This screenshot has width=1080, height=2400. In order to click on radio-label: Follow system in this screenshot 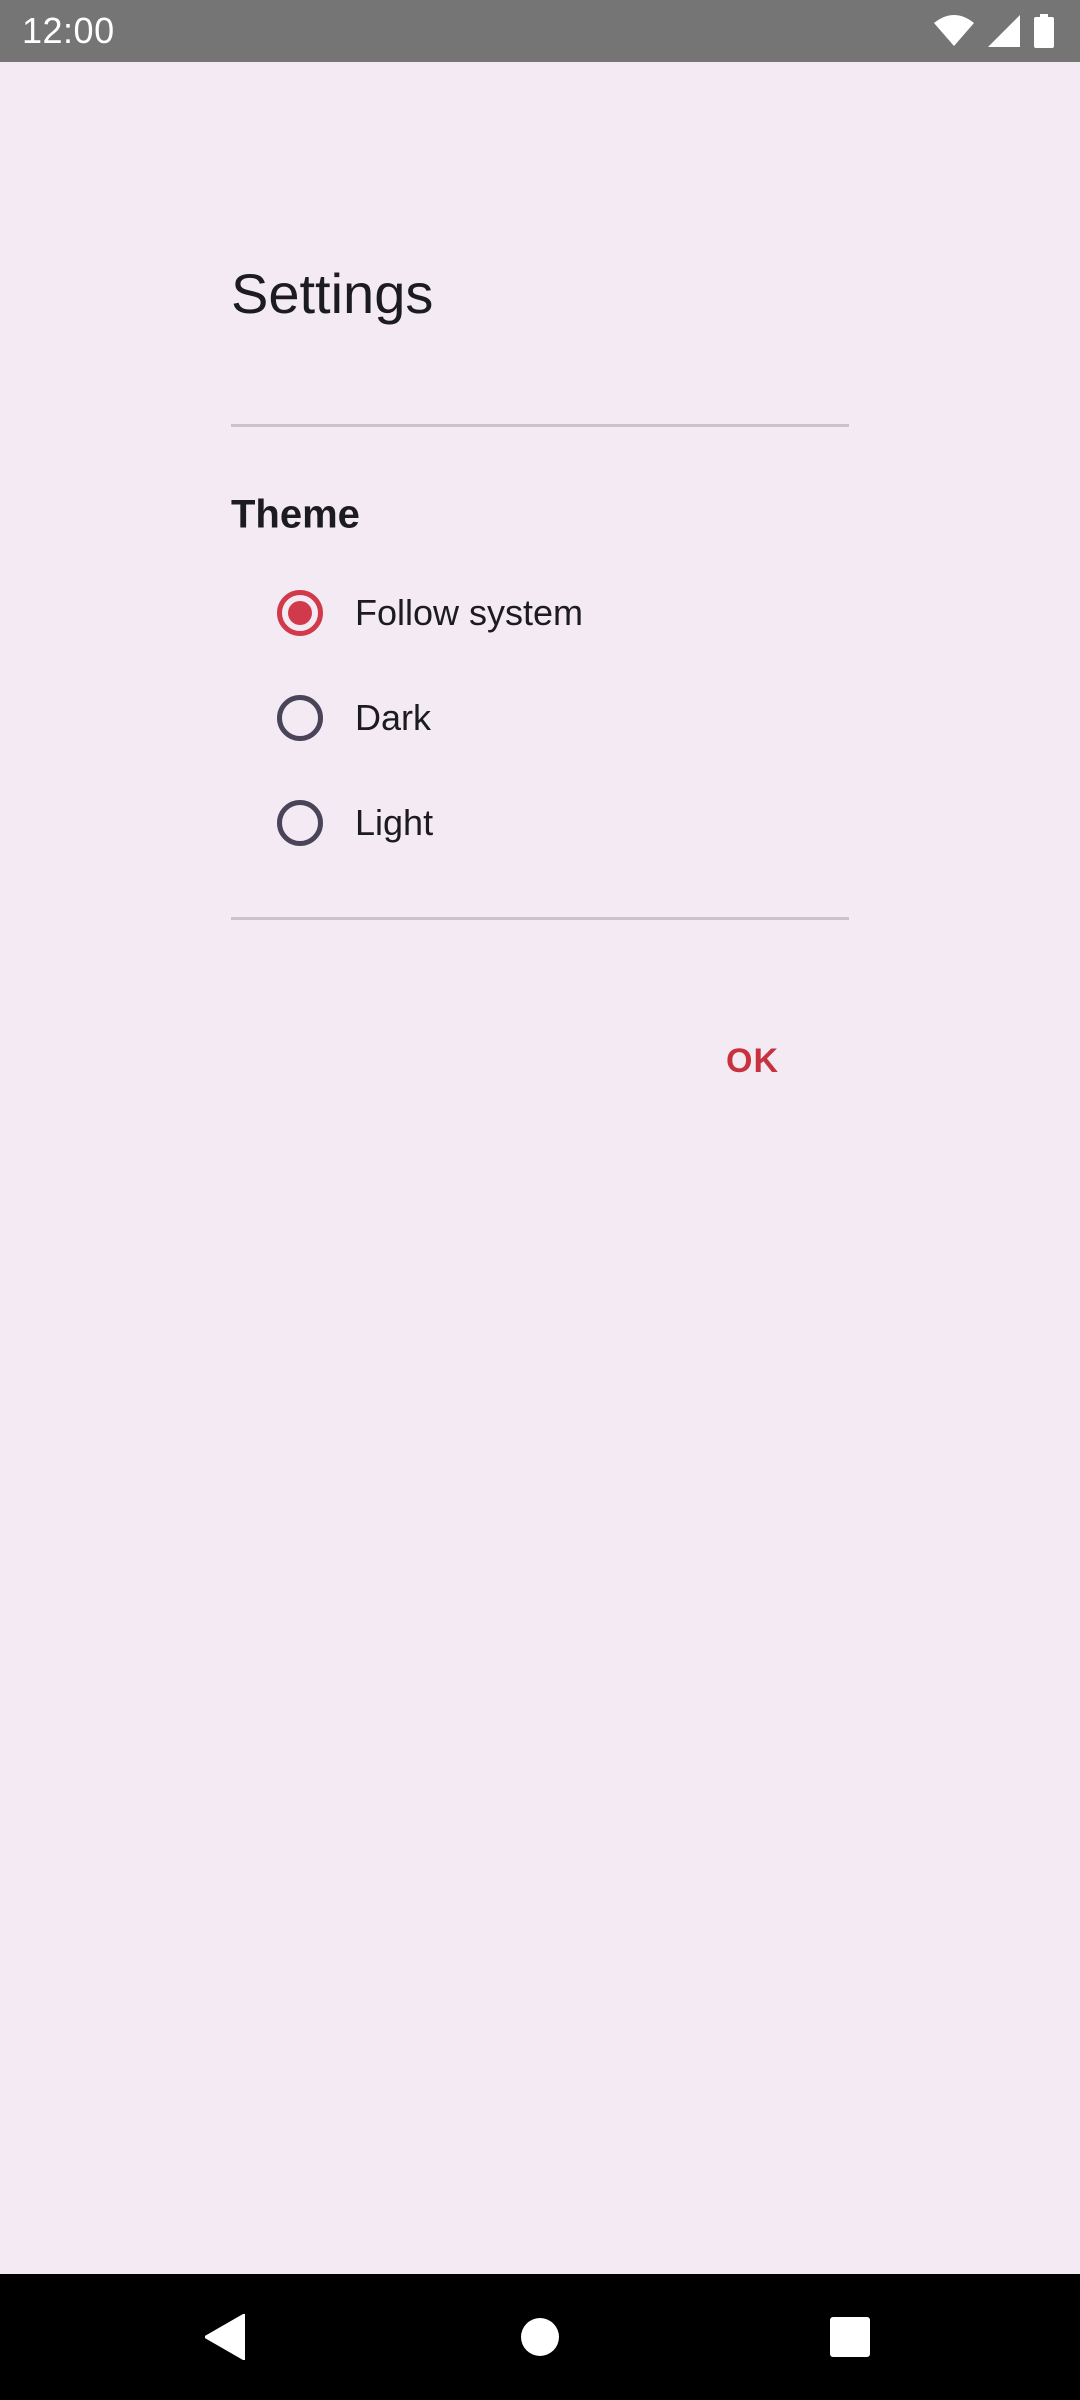, I will do `click(469, 612)`.